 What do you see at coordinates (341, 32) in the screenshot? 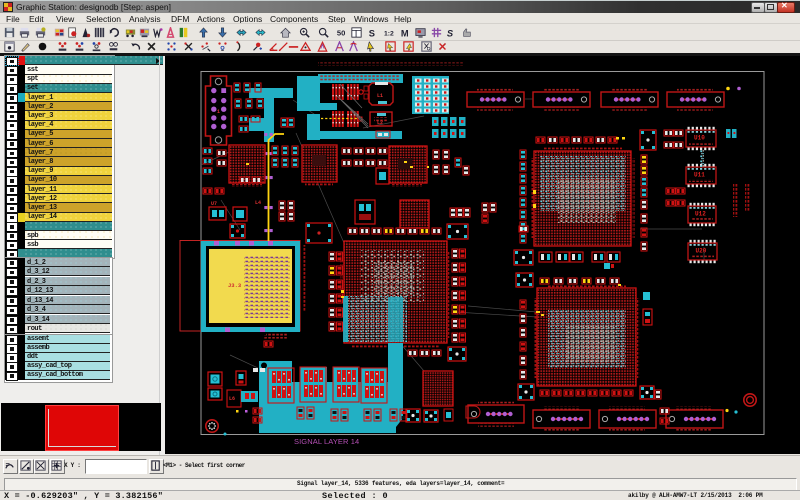
I see `svg-text: 50` at bounding box center [341, 32].